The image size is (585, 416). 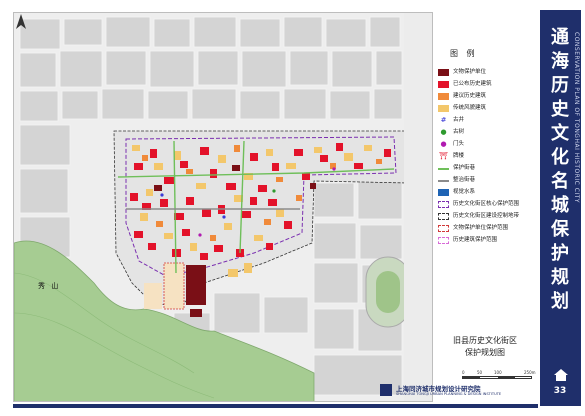 I want to click on north-arrow-icon, so click(x=21, y=21).